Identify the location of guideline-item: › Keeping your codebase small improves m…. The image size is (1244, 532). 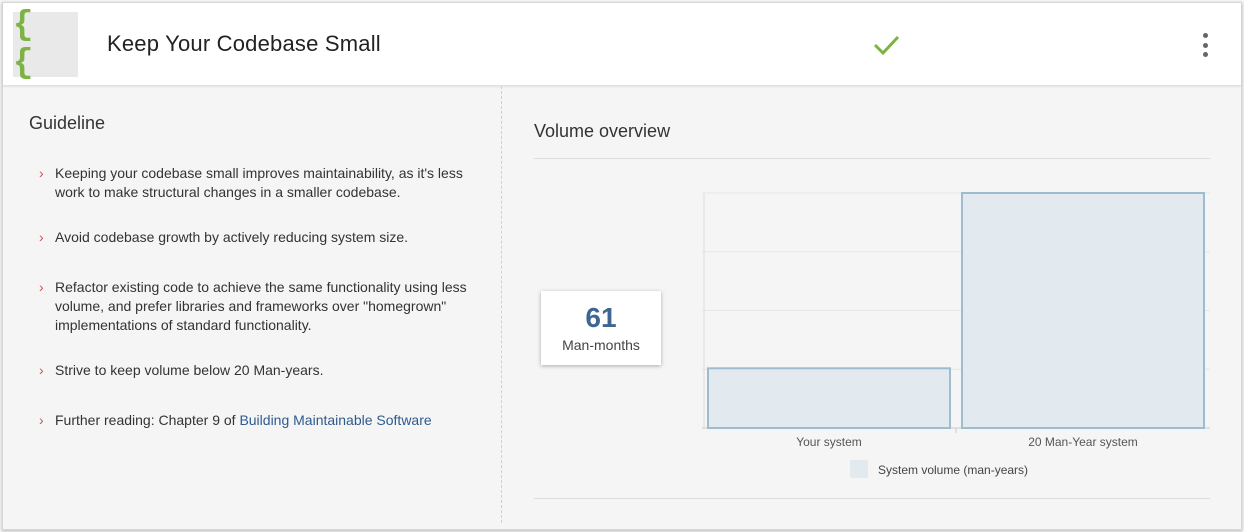
(259, 183).